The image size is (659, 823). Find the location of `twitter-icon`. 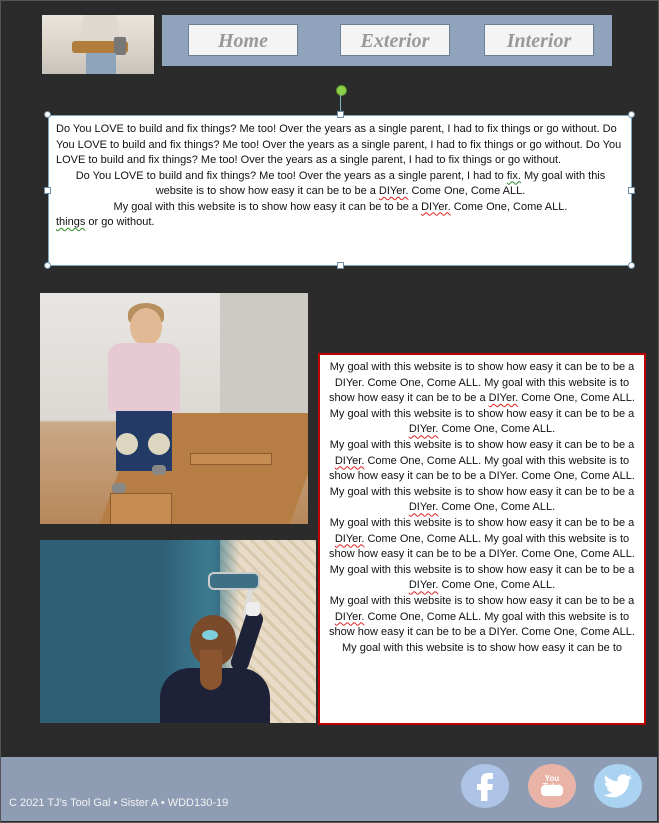

twitter-icon is located at coordinates (617, 786).